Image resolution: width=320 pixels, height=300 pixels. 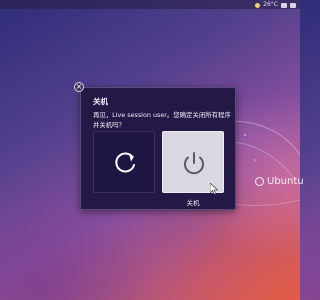 I want to click on top-panel: 26°C, so click(x=150, y=4).